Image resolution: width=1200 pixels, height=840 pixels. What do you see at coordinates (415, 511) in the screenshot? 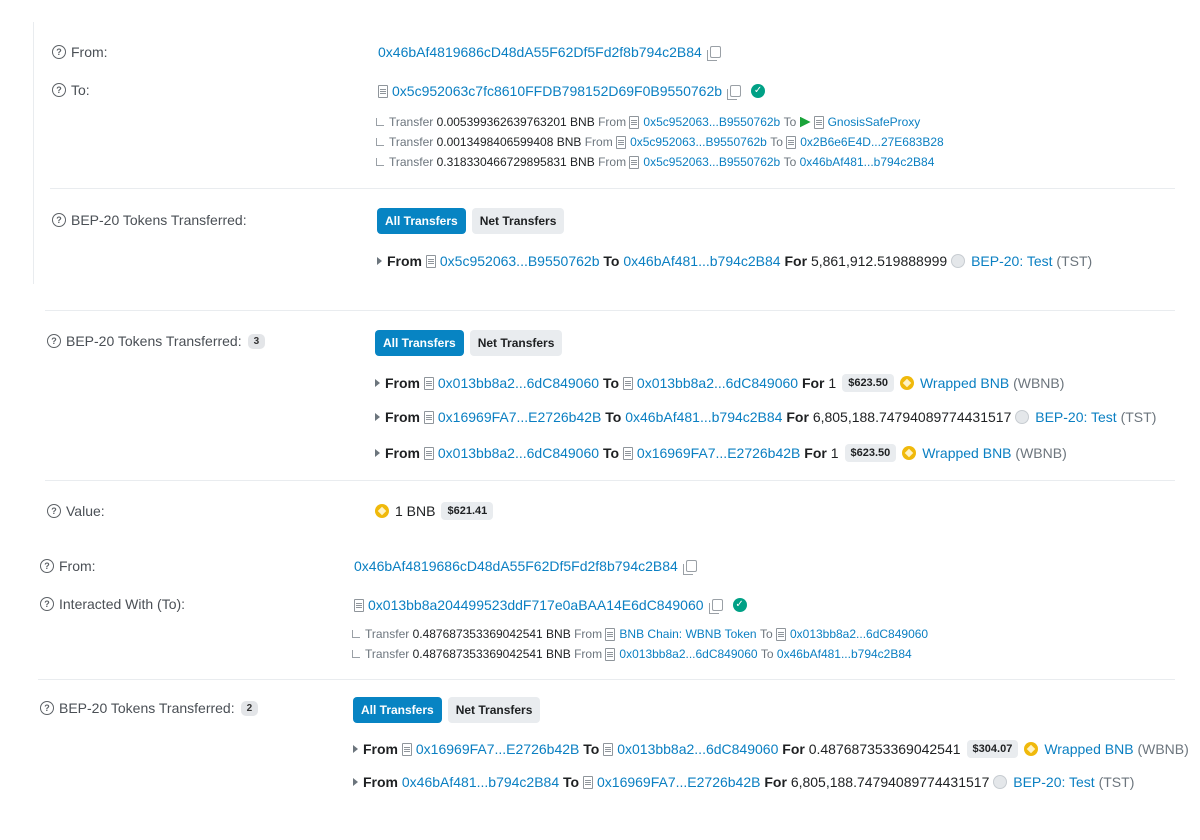
I see `value-amount: 1 BNB` at bounding box center [415, 511].